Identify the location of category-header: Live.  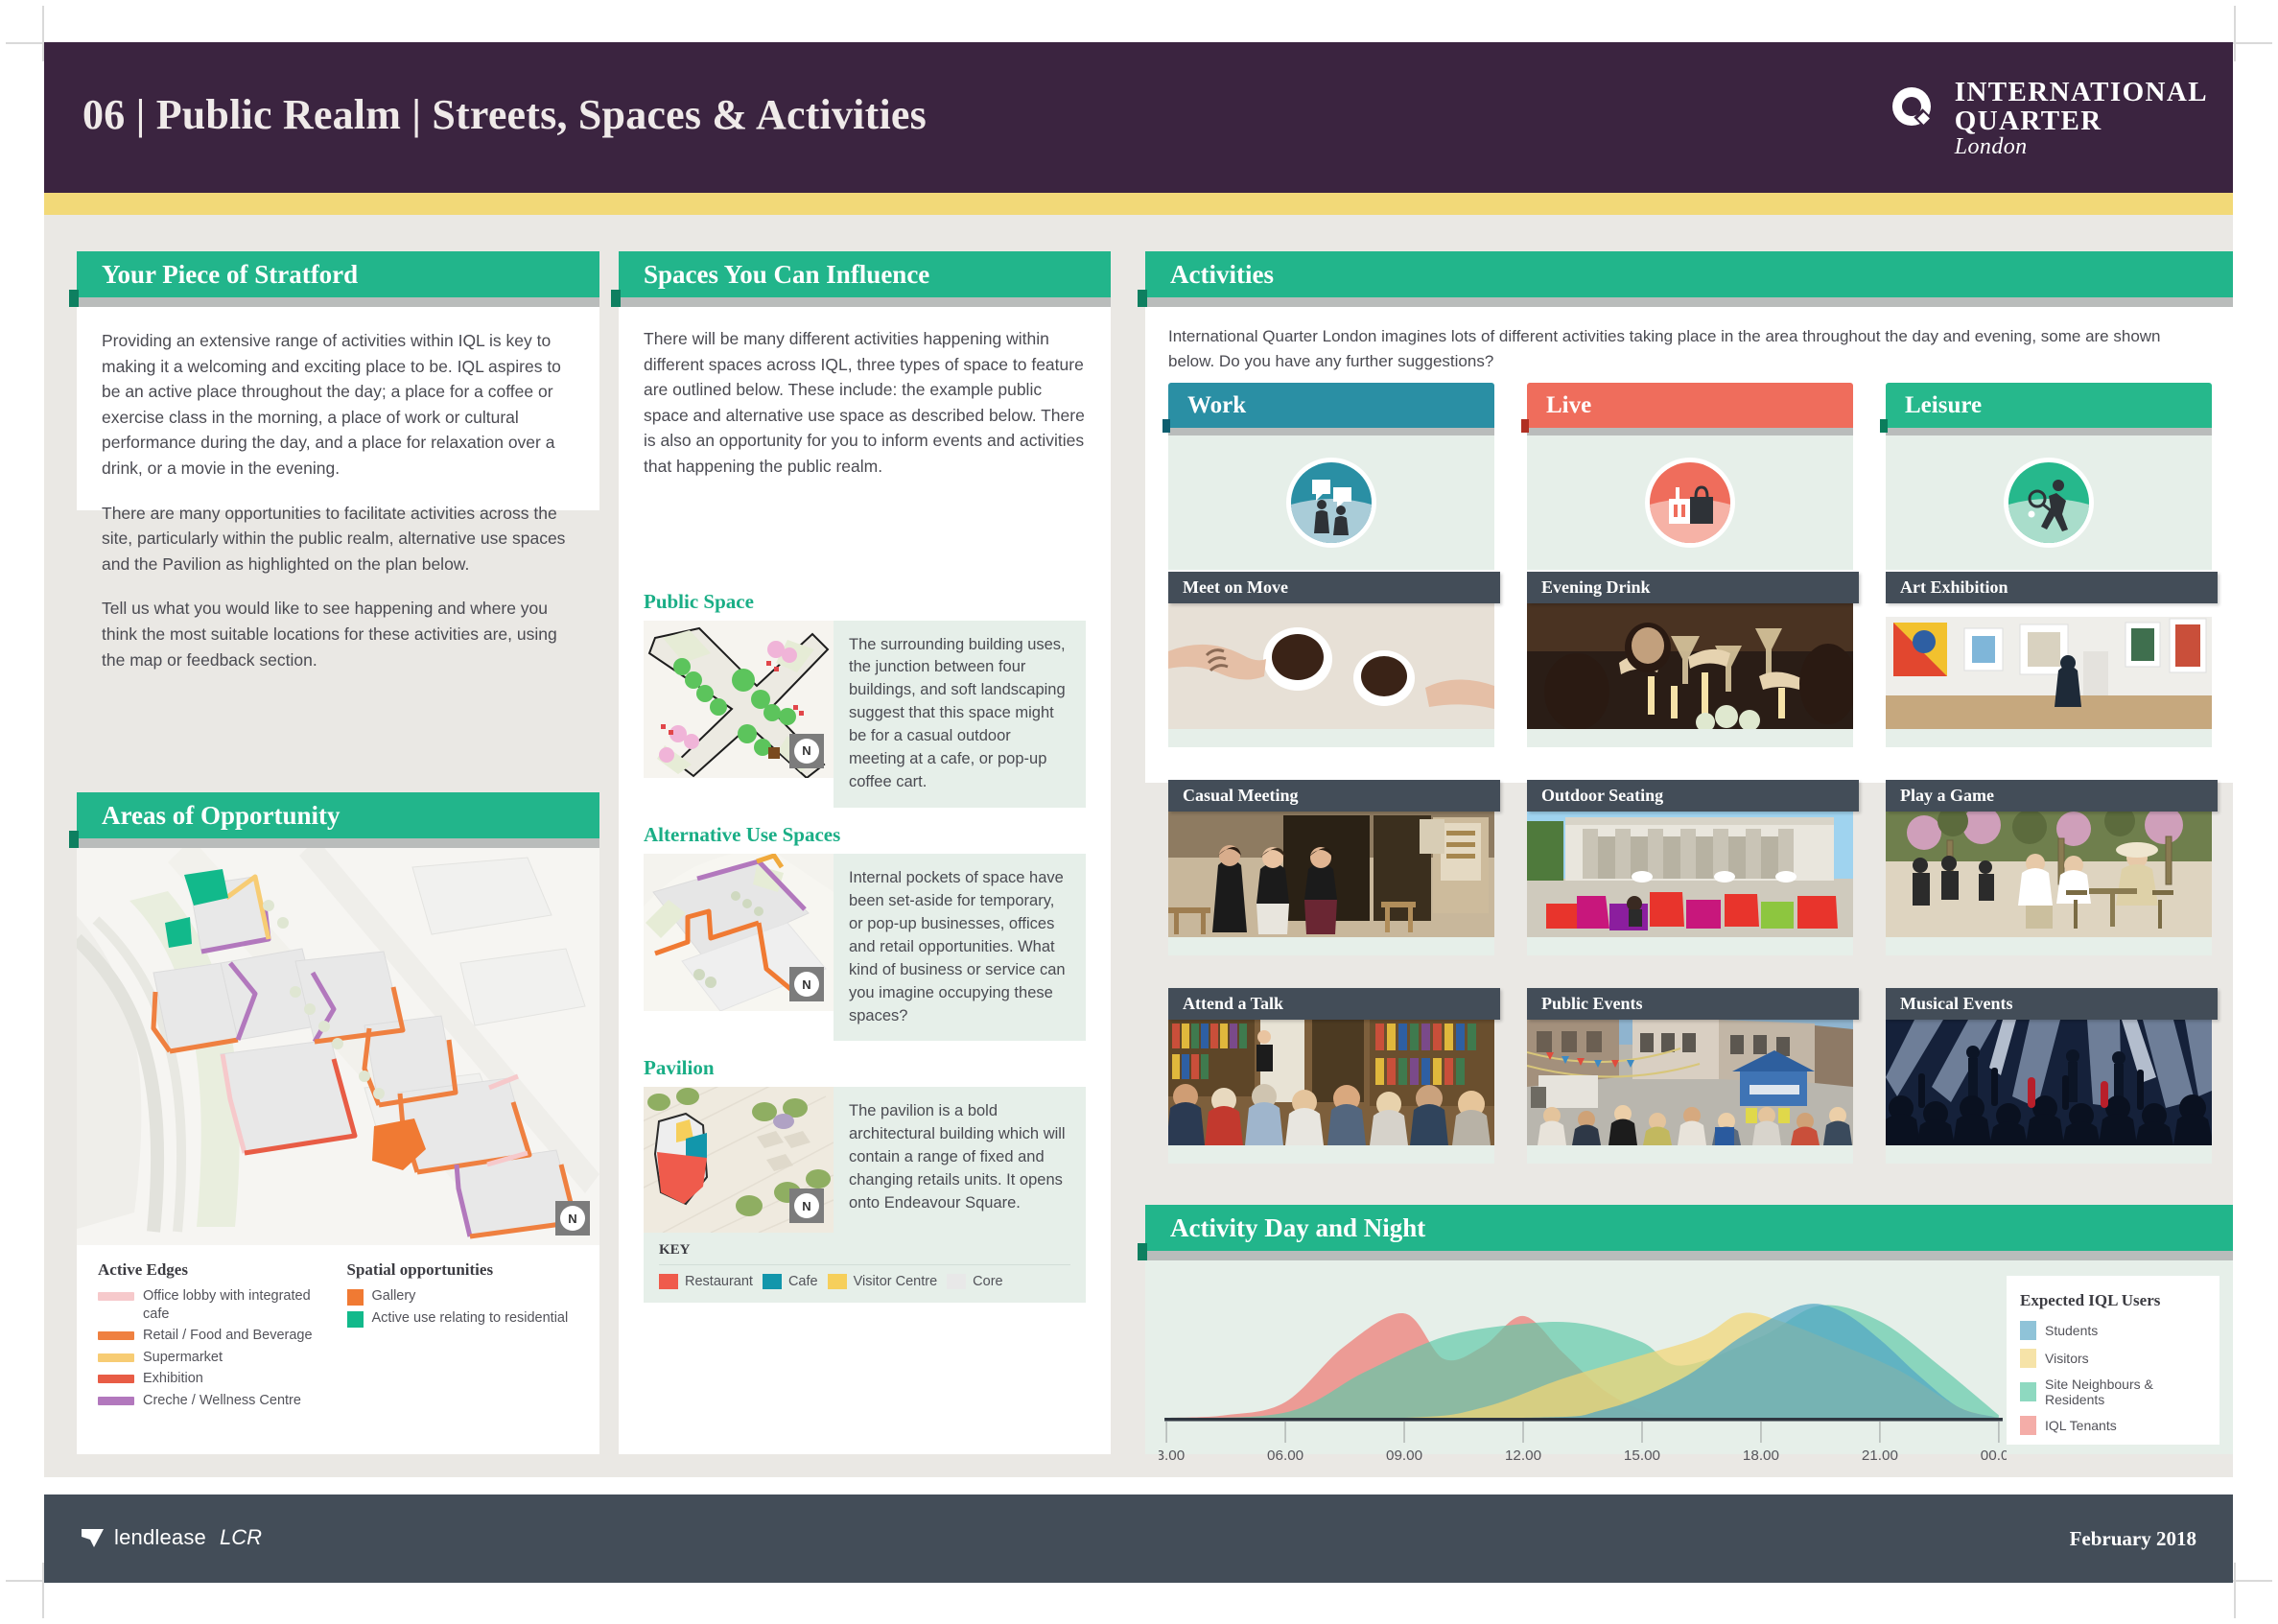
(1687, 408).